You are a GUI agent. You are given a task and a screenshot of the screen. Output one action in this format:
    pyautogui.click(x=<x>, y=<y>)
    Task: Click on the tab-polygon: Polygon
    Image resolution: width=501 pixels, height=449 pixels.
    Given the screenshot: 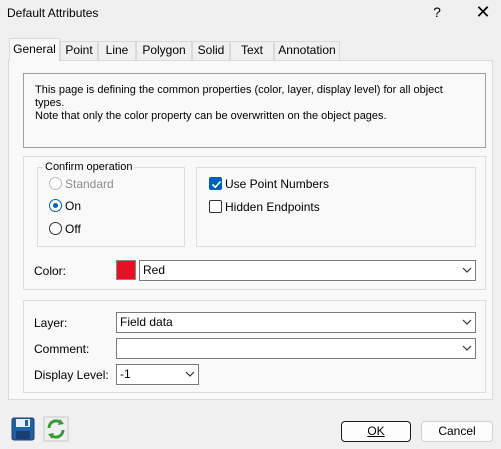 What is the action you would take?
    pyautogui.click(x=164, y=50)
    